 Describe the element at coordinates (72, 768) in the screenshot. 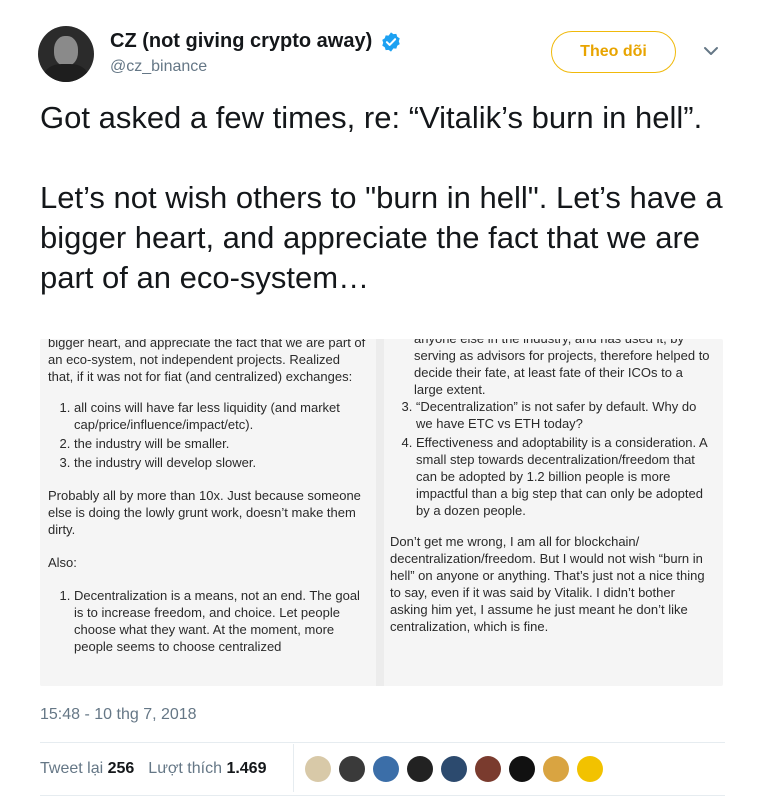

I see `retweet-label: Tweet lại` at that location.